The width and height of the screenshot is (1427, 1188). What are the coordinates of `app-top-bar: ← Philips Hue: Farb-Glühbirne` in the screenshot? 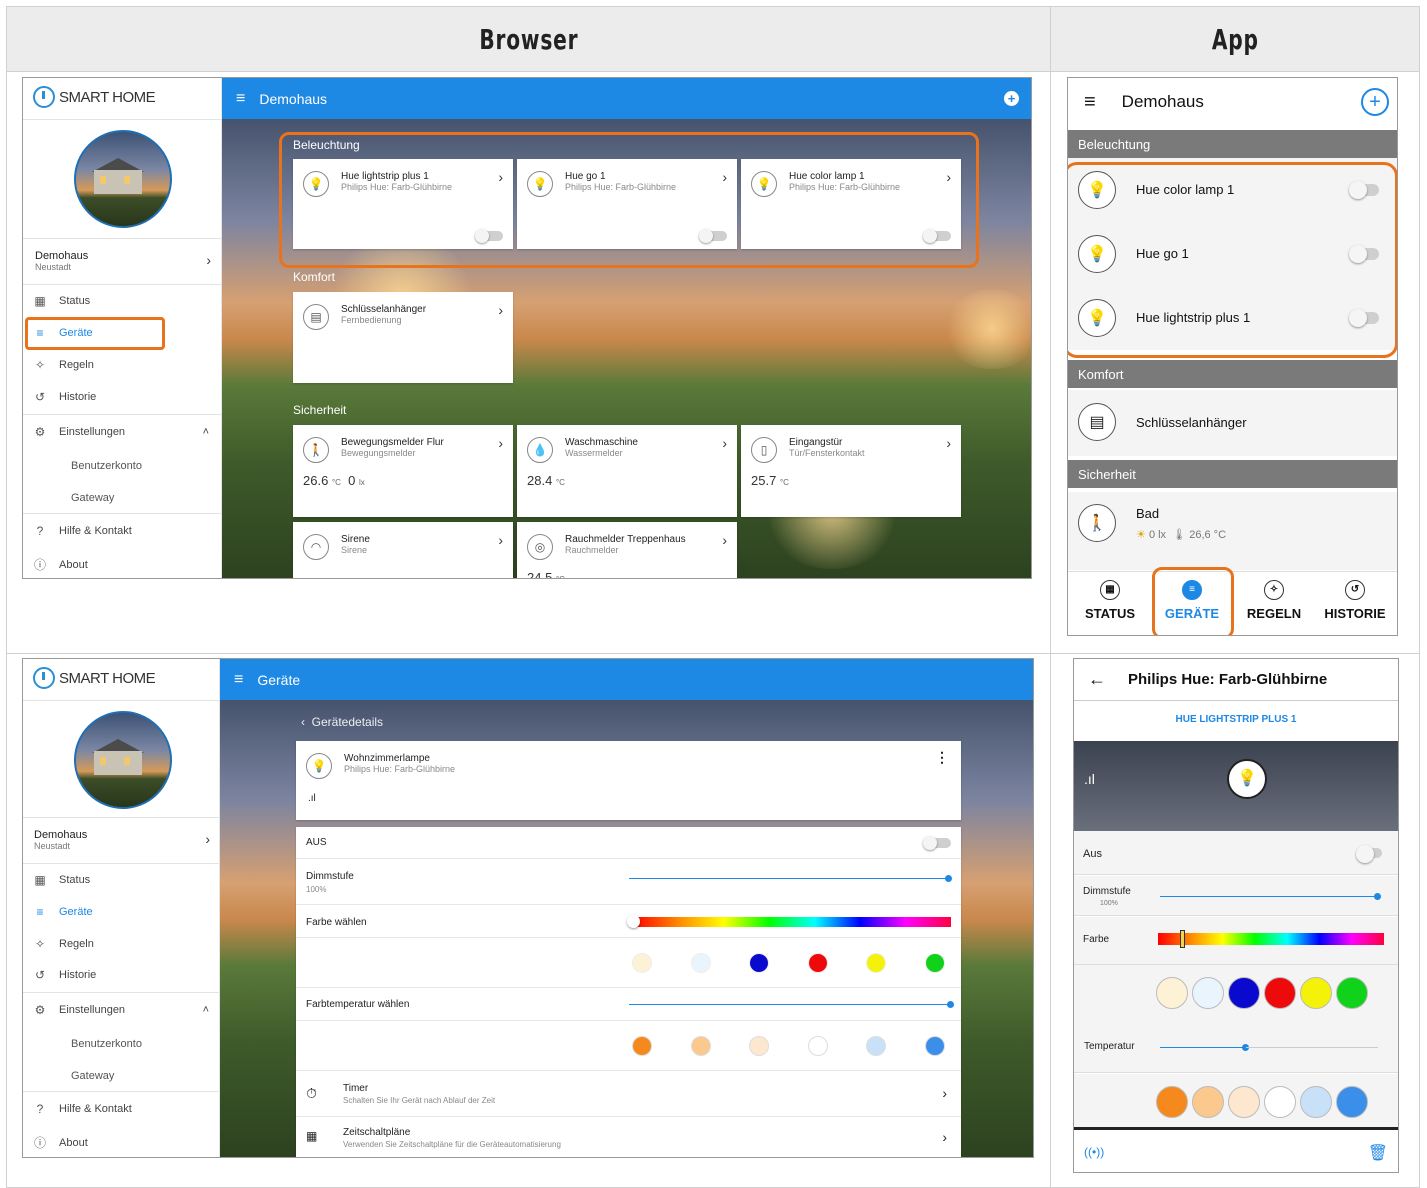 It's located at (1236, 680).